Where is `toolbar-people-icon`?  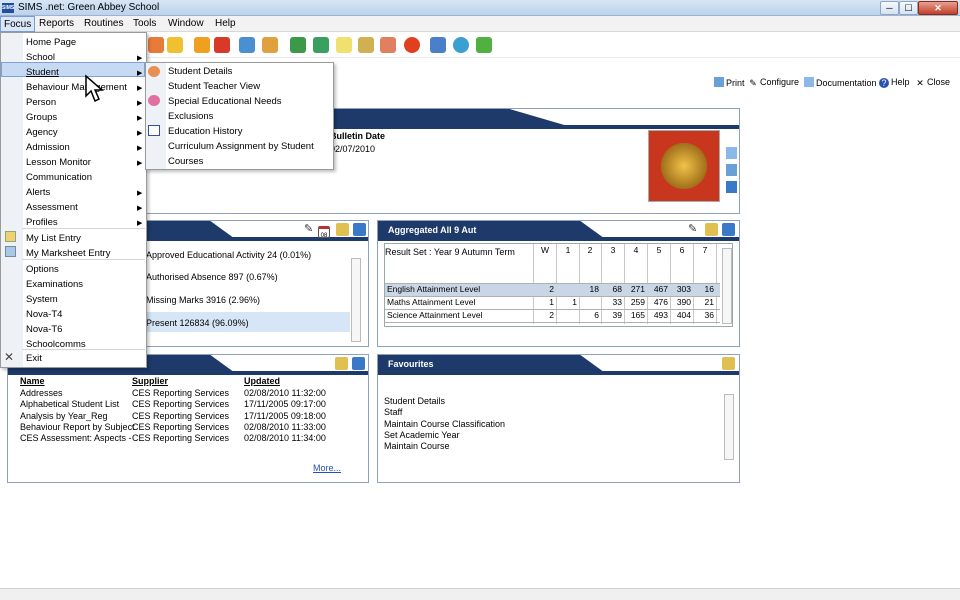
toolbar-people-icon is located at coordinates (270, 45).